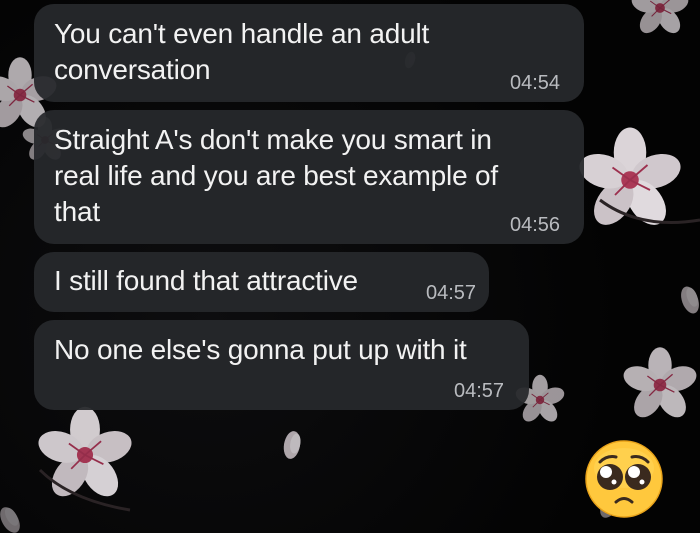  Describe the element at coordinates (206, 280) in the screenshot. I see `message-text-line: I still found that attractive` at that location.